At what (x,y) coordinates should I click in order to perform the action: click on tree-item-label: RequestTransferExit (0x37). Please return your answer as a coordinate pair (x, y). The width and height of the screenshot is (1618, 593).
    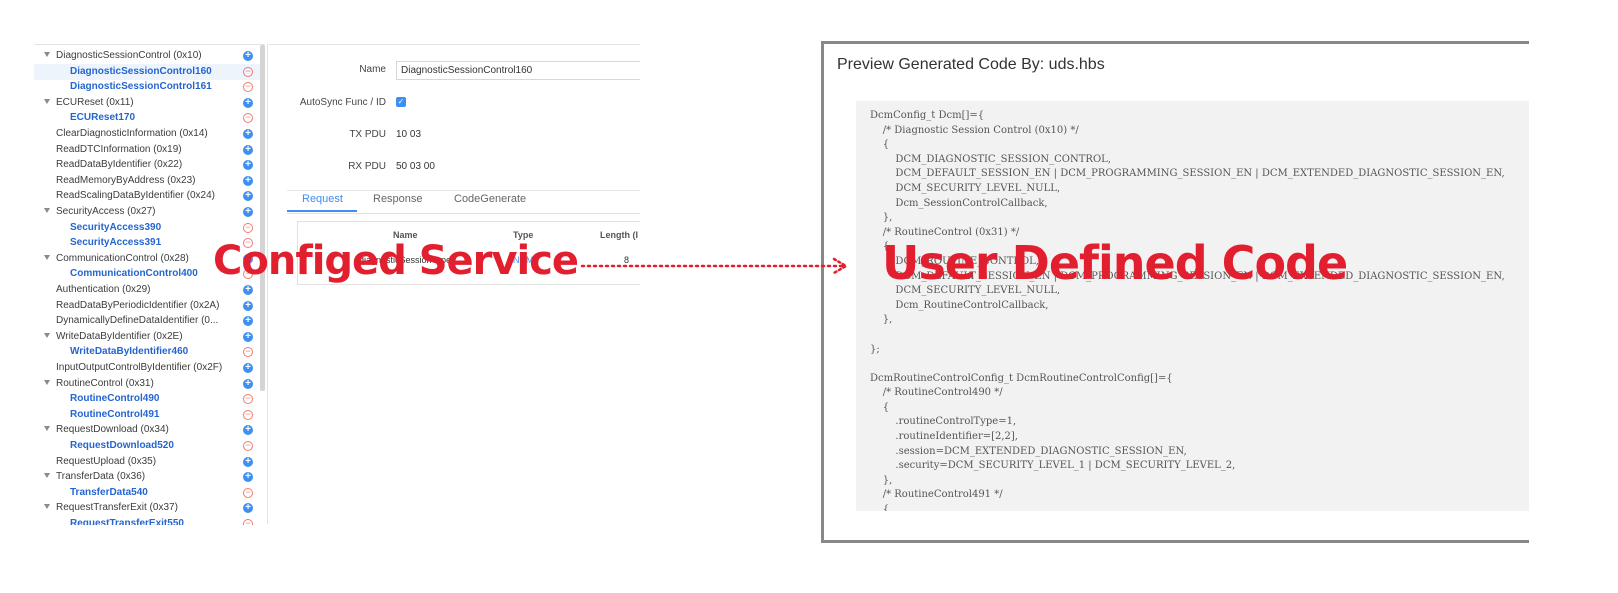
    Looking at the image, I should click on (117, 508).